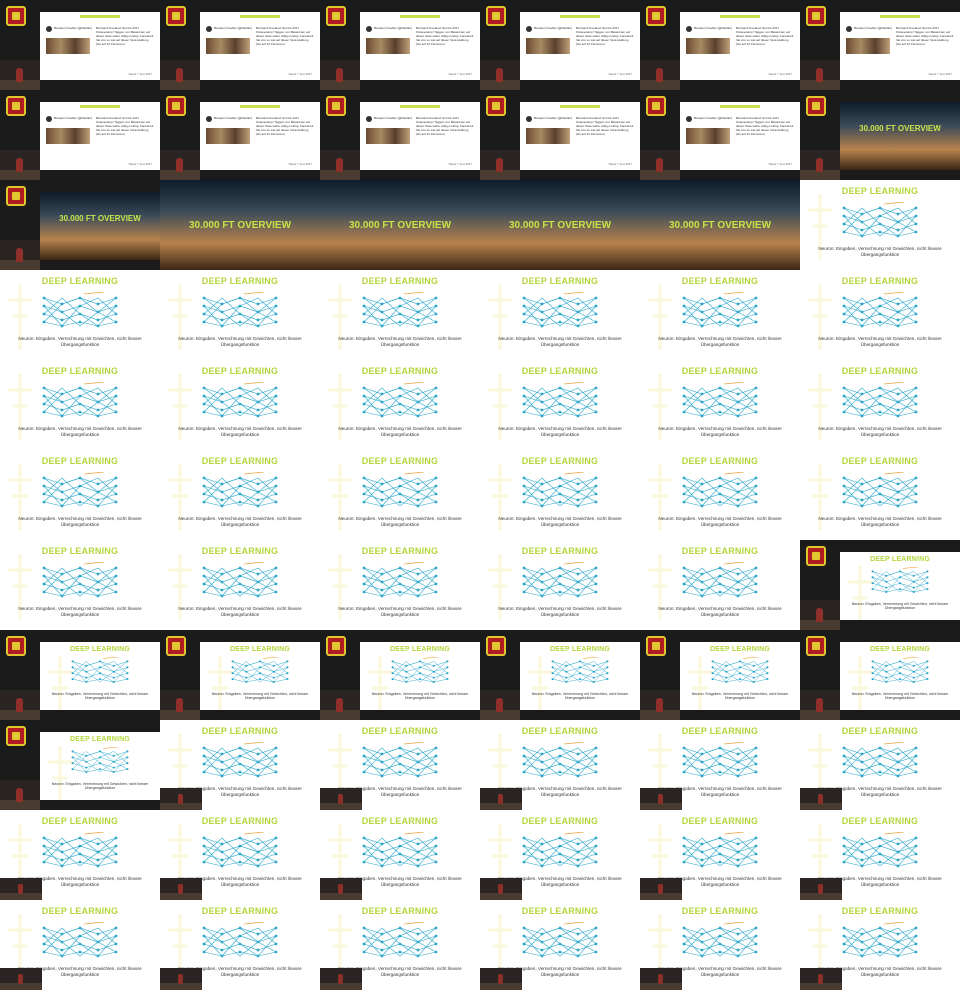 The width and height of the screenshot is (960, 990). What do you see at coordinates (233, 118) in the screenshot?
I see `tweet-author: Benjamin Fiedler (@bfiedler)` at bounding box center [233, 118].